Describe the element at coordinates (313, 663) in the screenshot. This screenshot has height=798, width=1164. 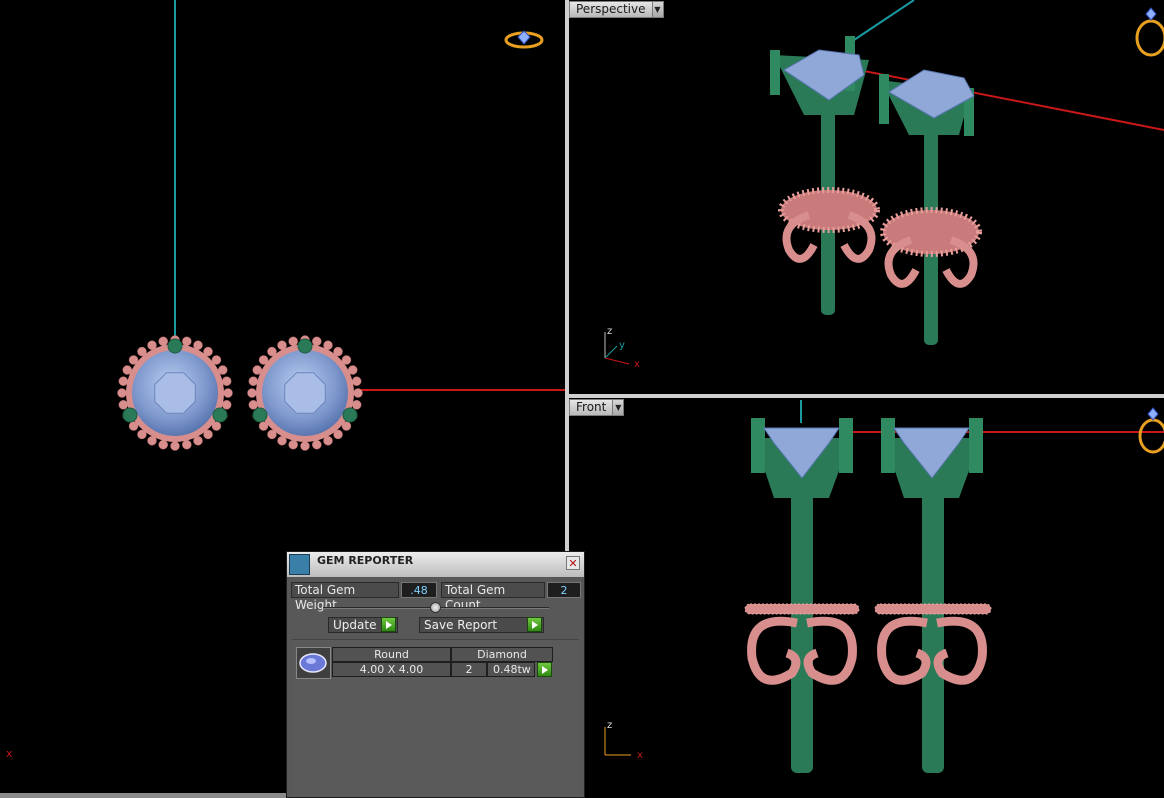
I see `round-gem-thumbnail-icon` at that location.